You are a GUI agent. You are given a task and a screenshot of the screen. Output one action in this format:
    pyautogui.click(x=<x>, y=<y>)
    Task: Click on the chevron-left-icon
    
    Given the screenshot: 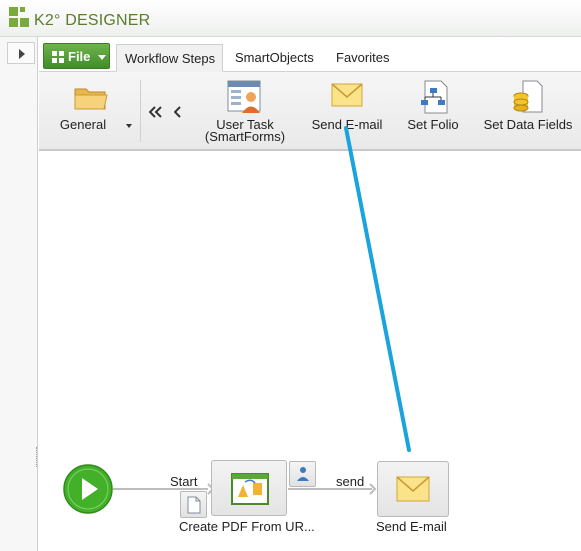 What is the action you would take?
    pyautogui.click(x=178, y=112)
    